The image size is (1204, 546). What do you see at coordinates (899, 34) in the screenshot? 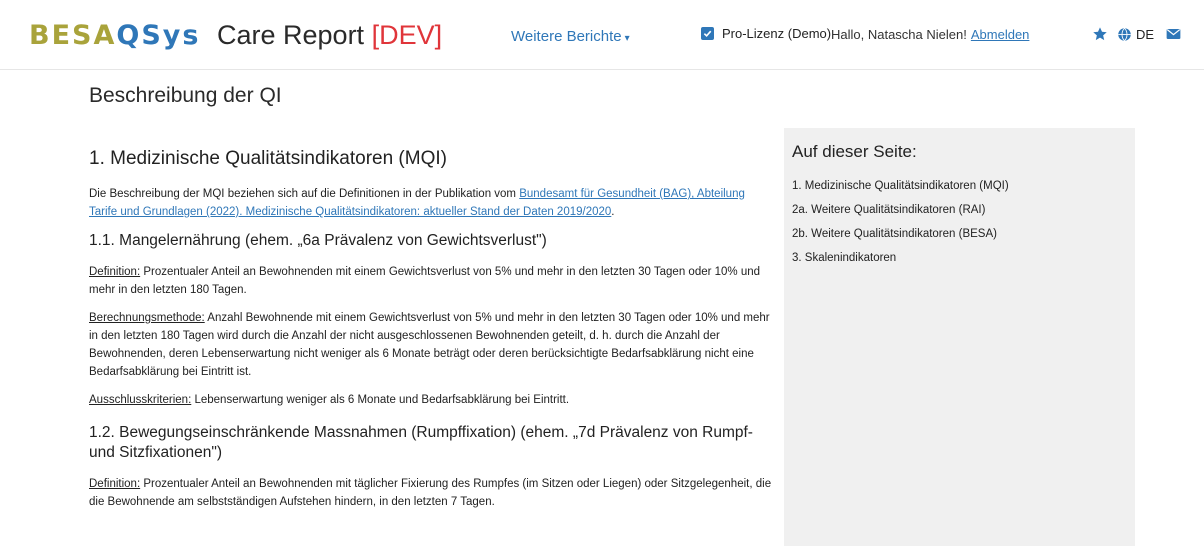
I see `greeting-text: Hallo, Natascha Nielen!` at bounding box center [899, 34].